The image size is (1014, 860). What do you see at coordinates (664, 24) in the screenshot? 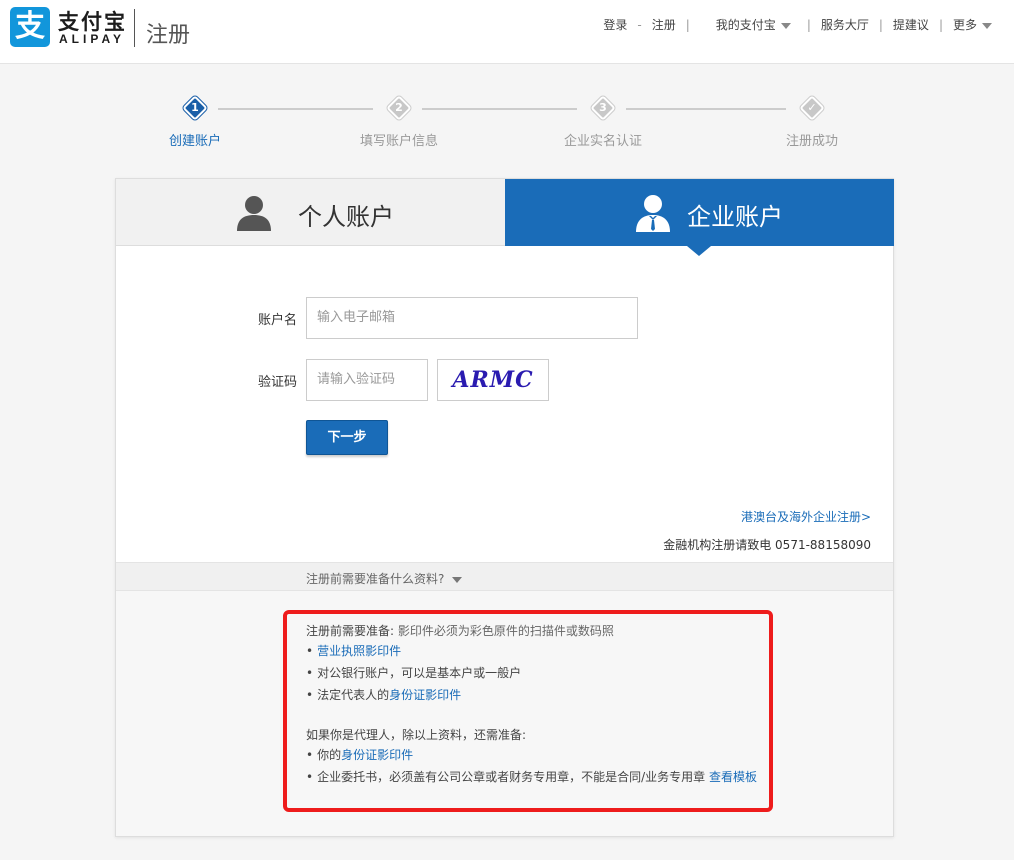
I see `register-link: 注册` at bounding box center [664, 24].